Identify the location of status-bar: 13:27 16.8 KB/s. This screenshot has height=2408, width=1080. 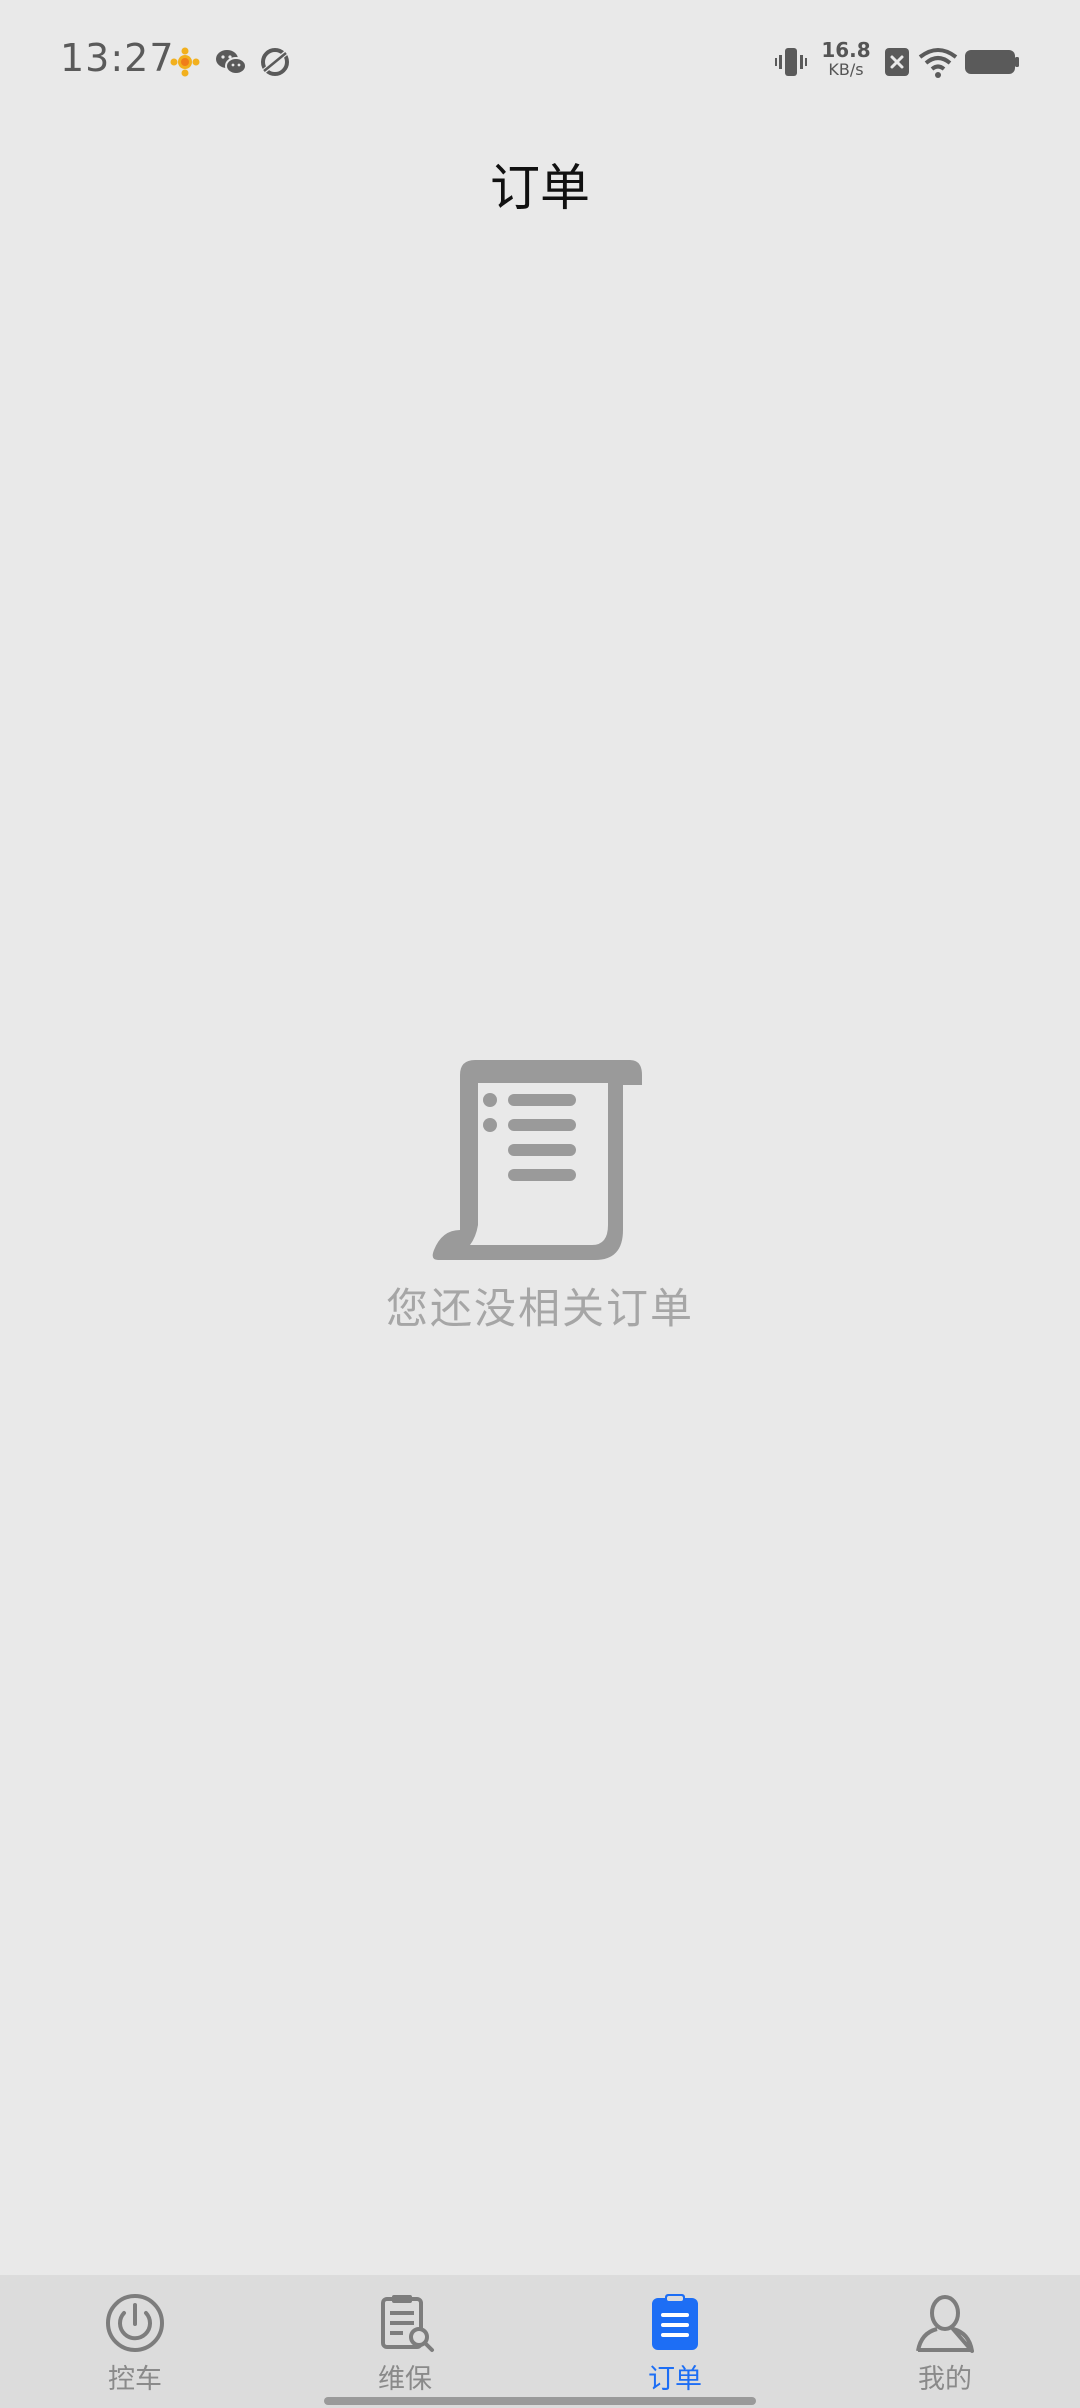
(540, 60).